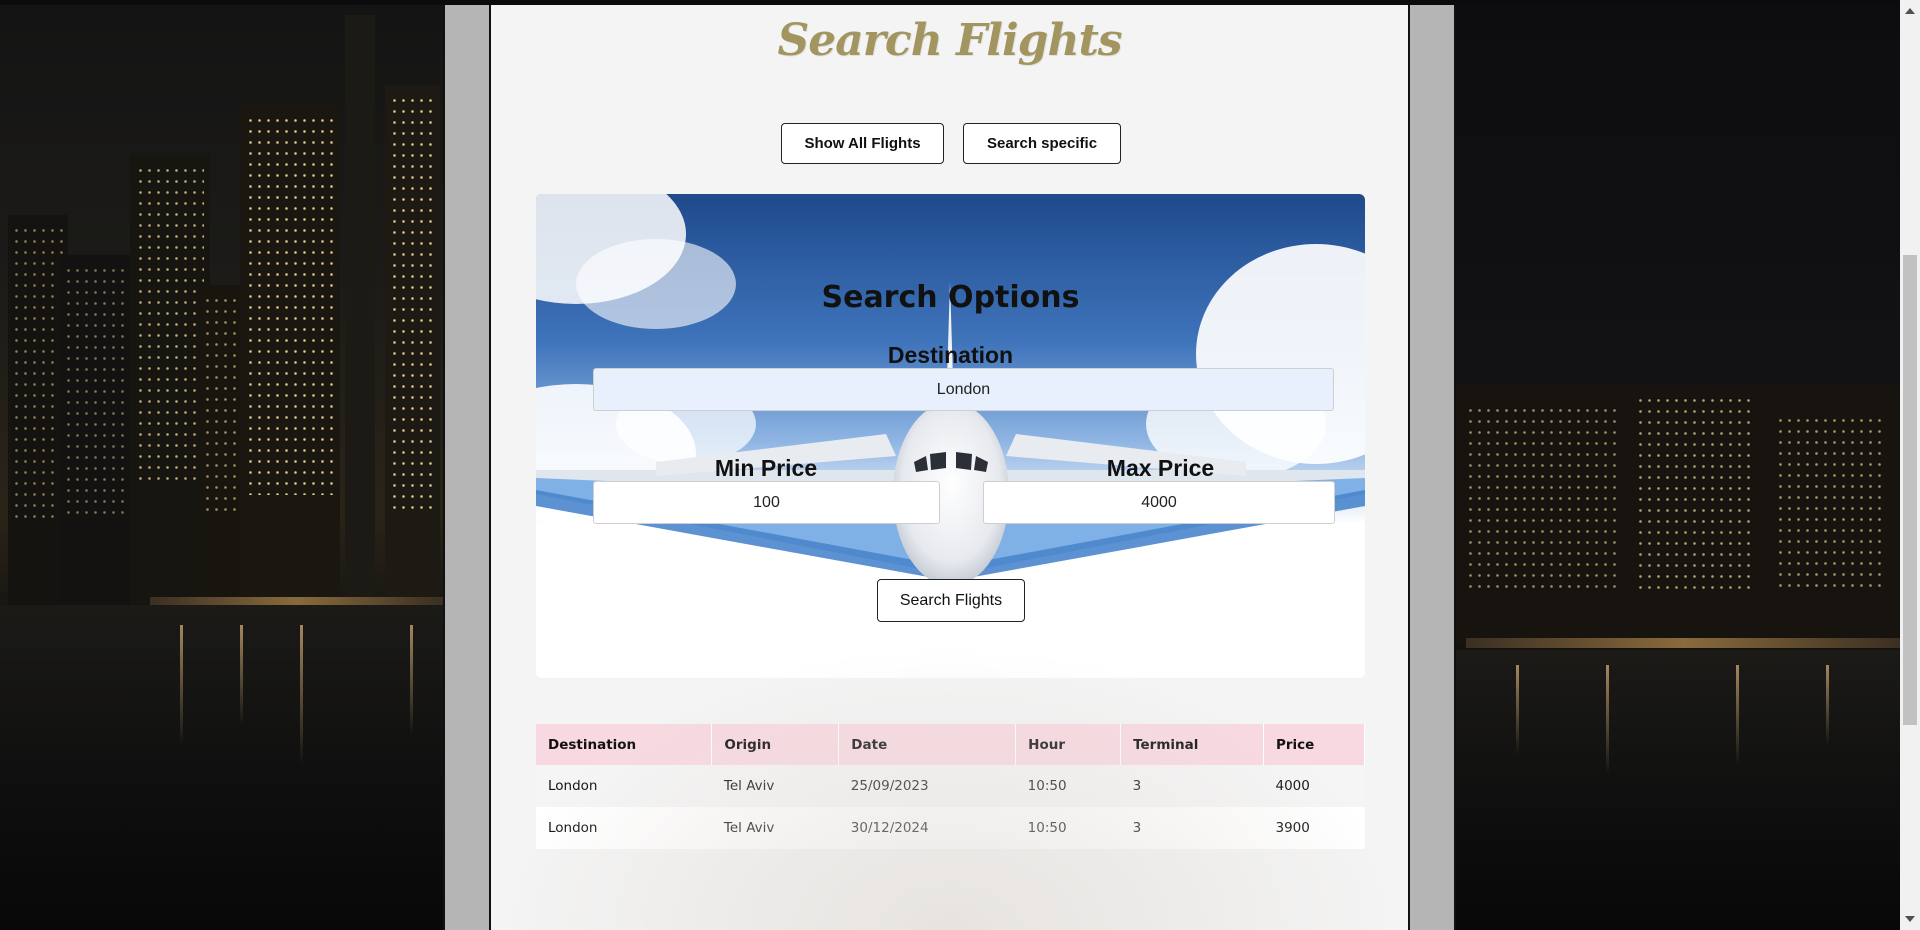 Image resolution: width=1920 pixels, height=930 pixels. What do you see at coordinates (1159, 502) in the screenshot?
I see `max-price-input` at bounding box center [1159, 502].